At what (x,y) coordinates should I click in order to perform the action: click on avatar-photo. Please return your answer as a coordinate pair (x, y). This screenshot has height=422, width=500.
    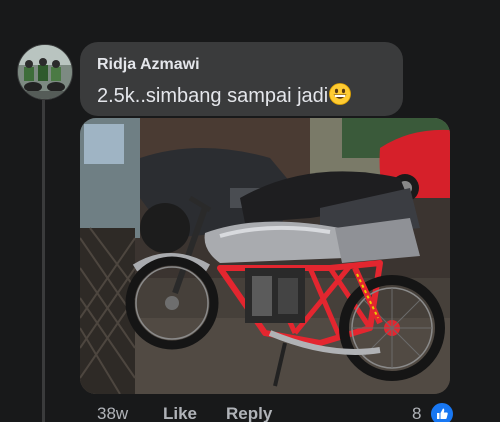
    Looking at the image, I should click on (45, 72).